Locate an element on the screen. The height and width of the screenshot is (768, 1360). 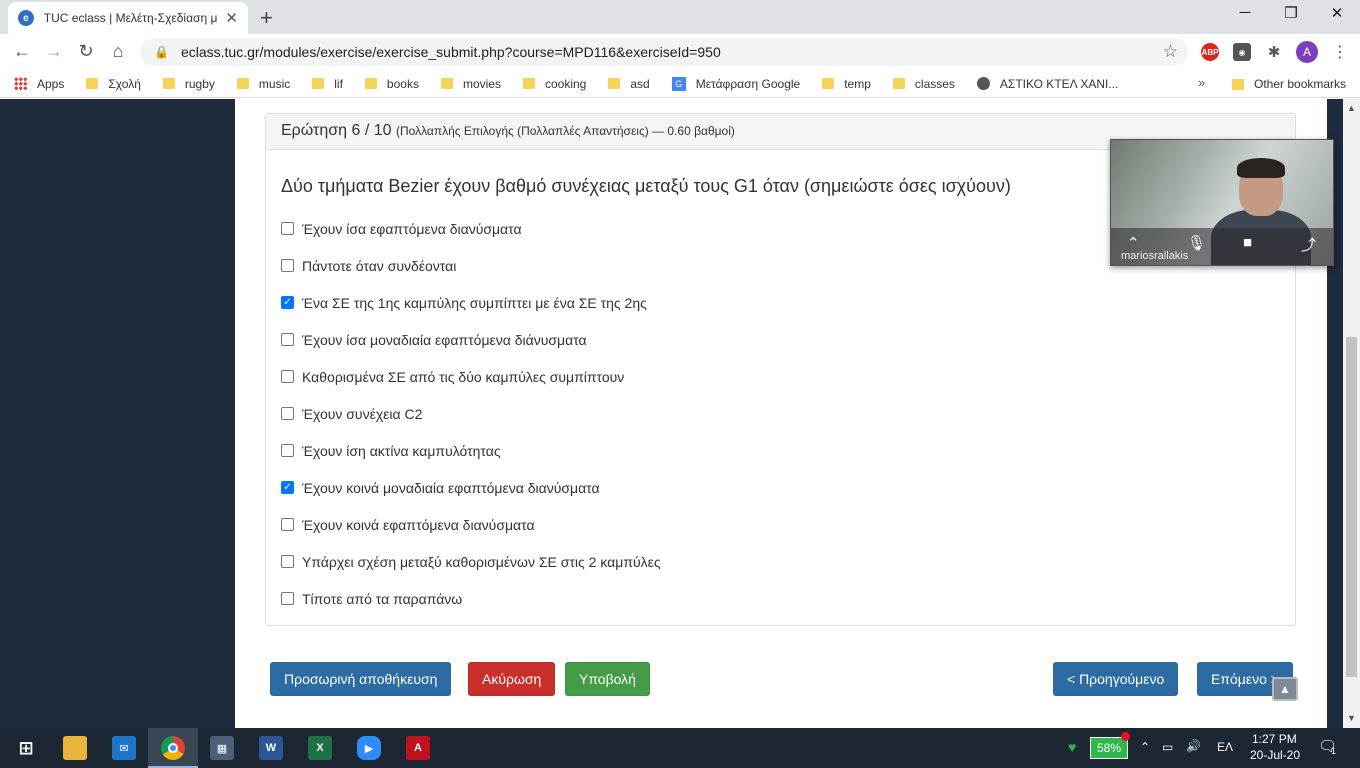
bookmark-folder: music is located at coordinates (263, 84).